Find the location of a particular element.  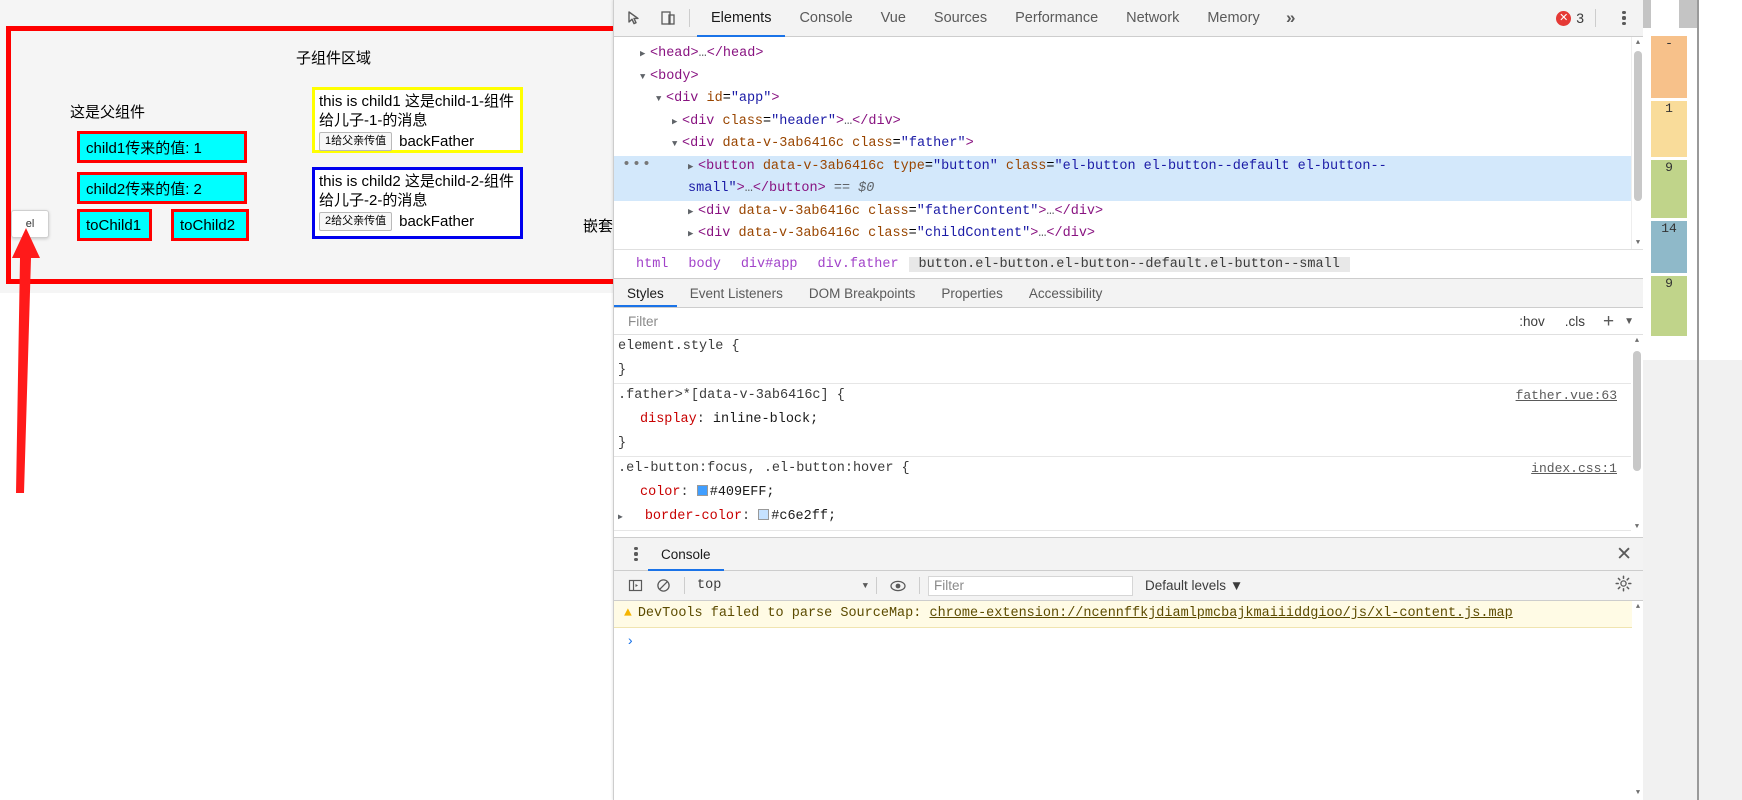

inspect-cursor-icon is located at coordinates (634, 18).